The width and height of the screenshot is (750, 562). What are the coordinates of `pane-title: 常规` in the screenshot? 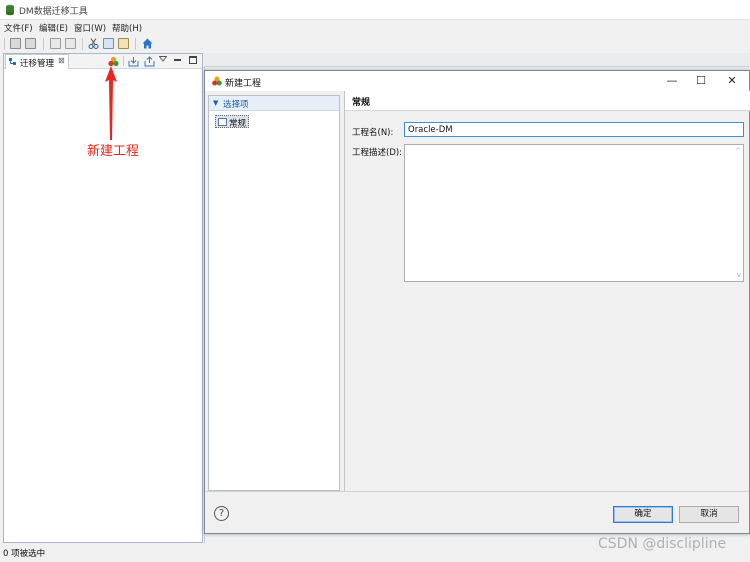 It's located at (361, 103).